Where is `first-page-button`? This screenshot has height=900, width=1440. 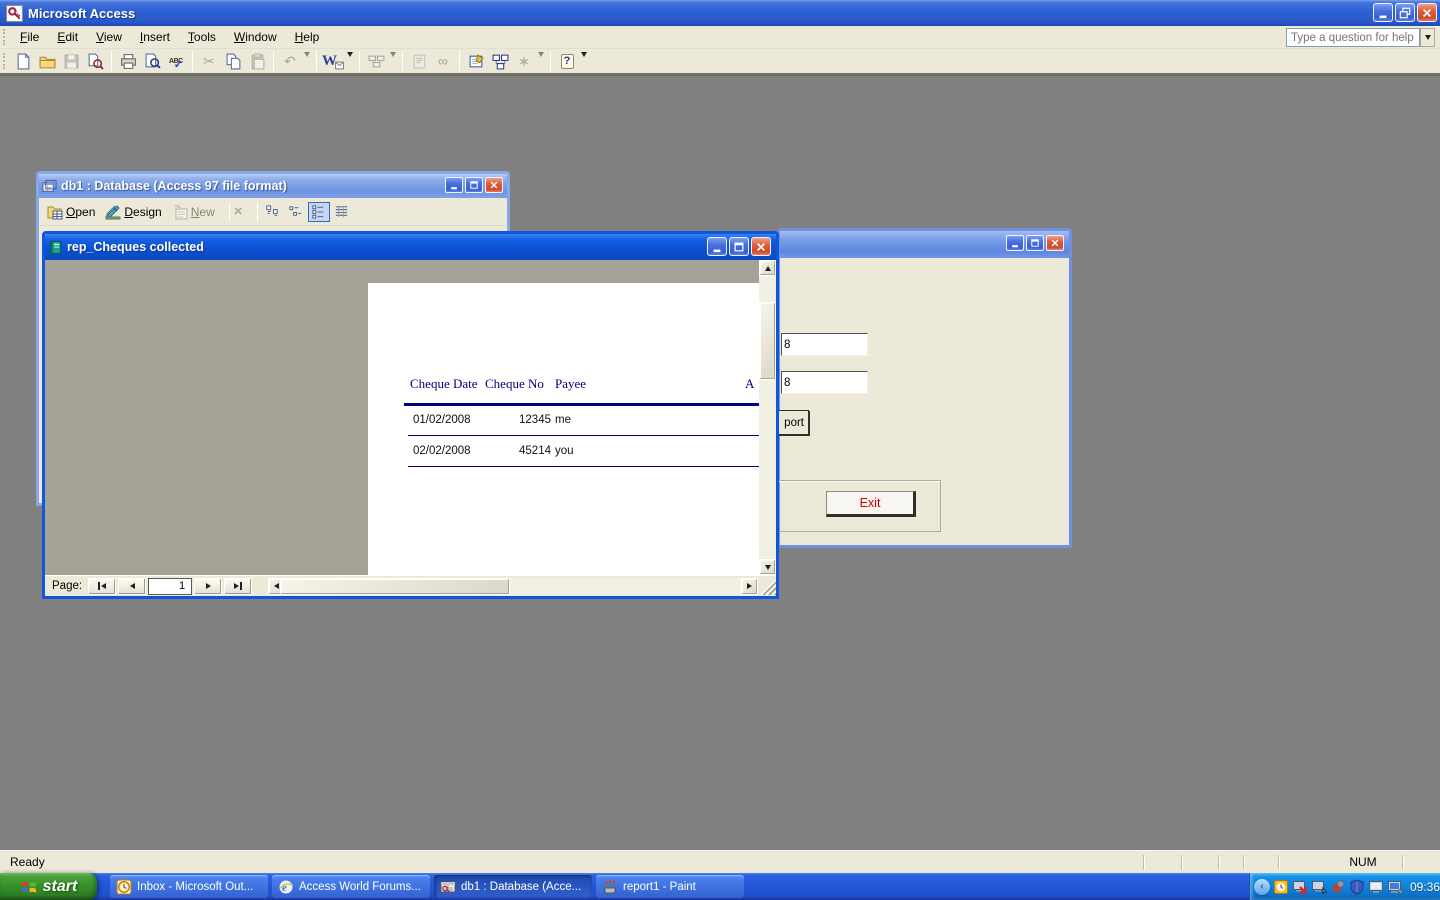 first-page-button is located at coordinates (102, 586).